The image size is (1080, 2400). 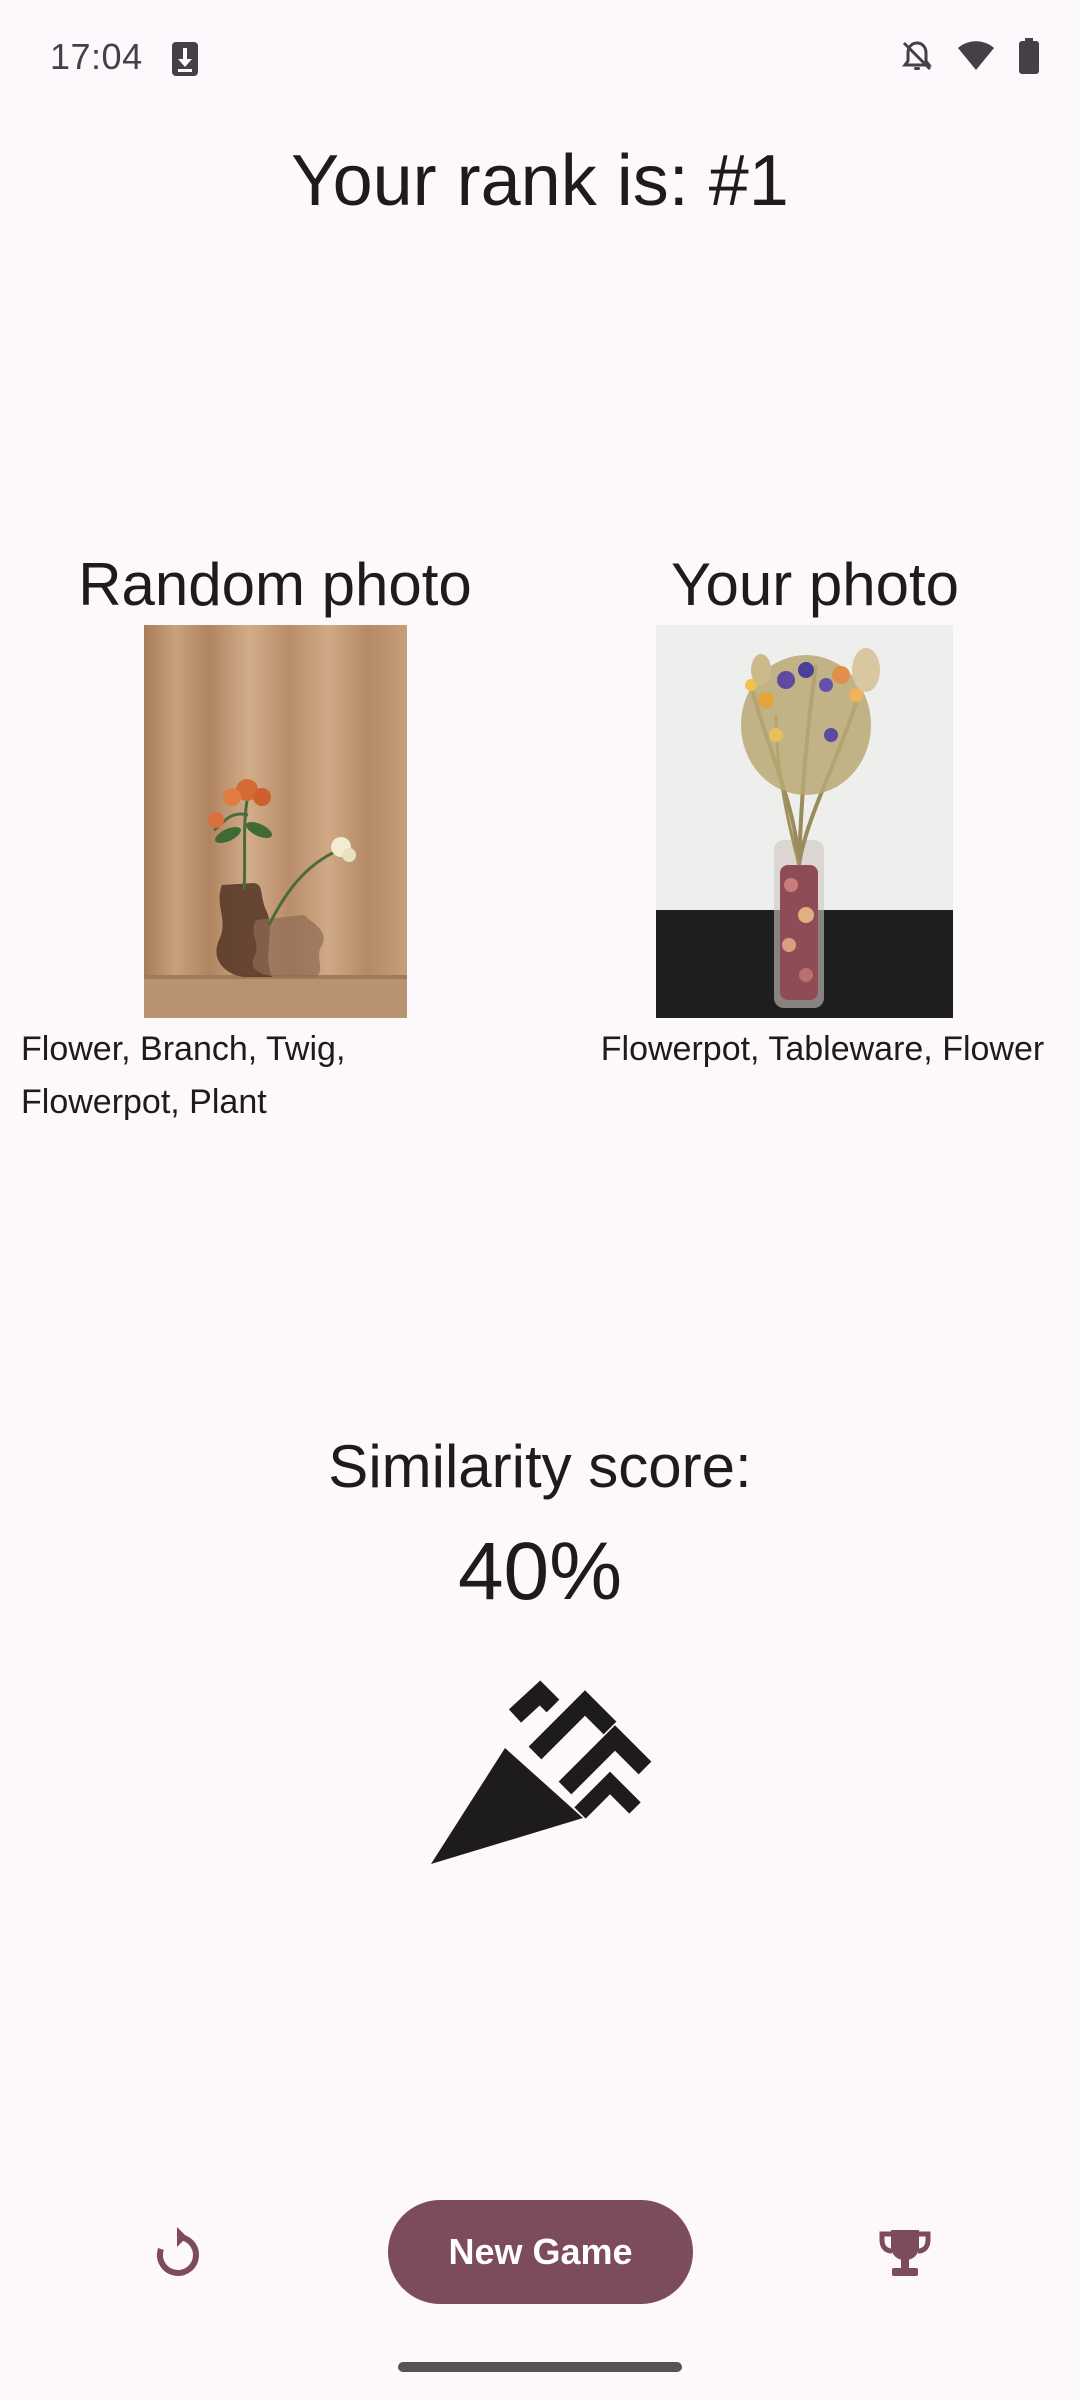 I want to click on your-photo-image, so click(x=804, y=821).